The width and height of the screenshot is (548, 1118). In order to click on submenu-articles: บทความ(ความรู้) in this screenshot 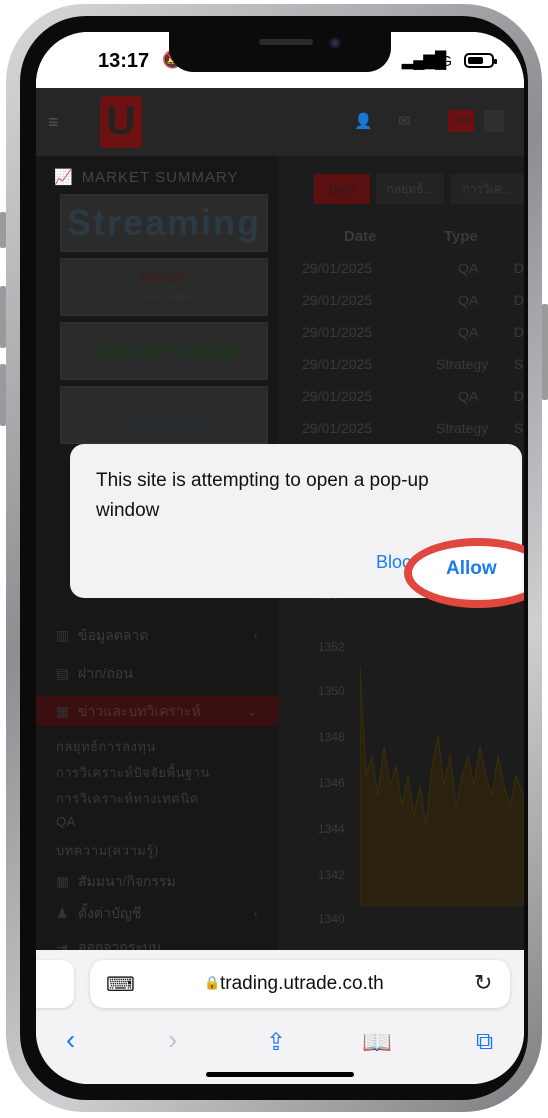, I will do `click(107, 850)`.